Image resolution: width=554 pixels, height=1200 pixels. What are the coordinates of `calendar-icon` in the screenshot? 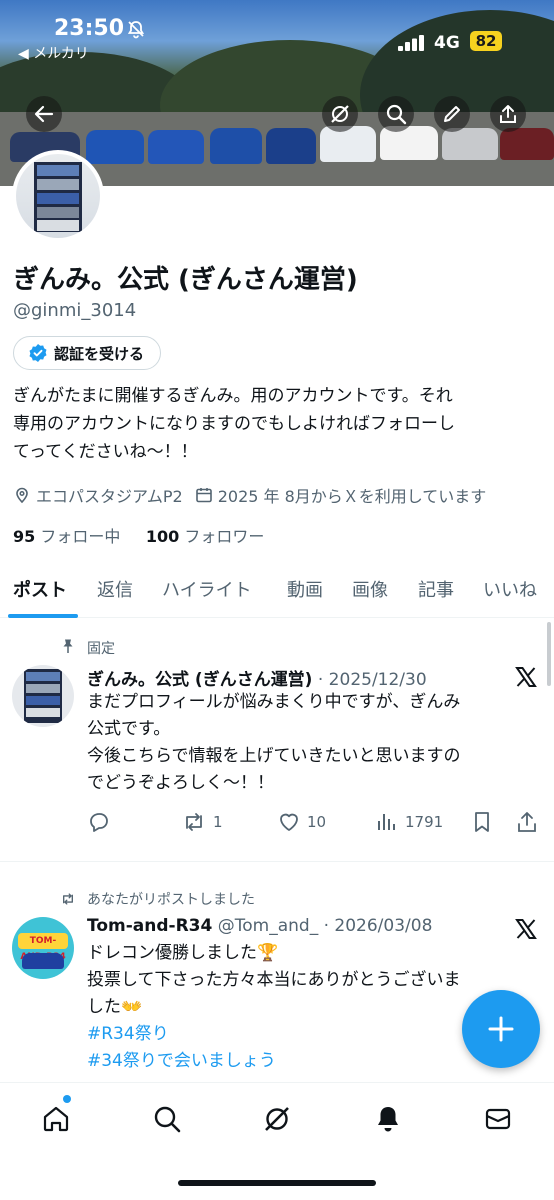 It's located at (203, 495).